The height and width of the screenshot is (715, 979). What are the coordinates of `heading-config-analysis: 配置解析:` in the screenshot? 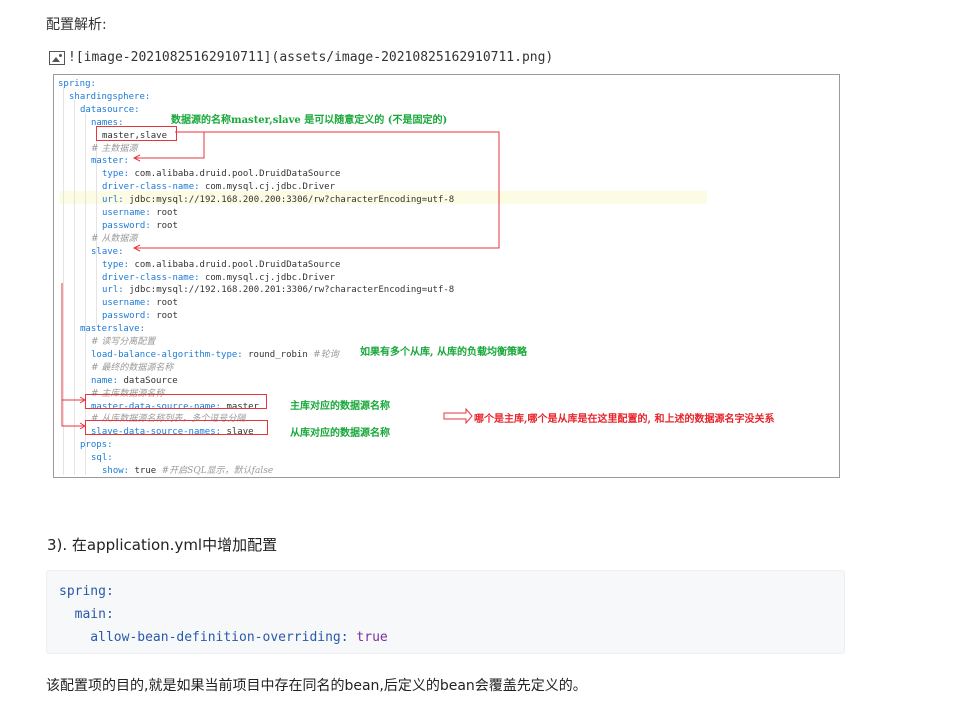 It's located at (76, 25).